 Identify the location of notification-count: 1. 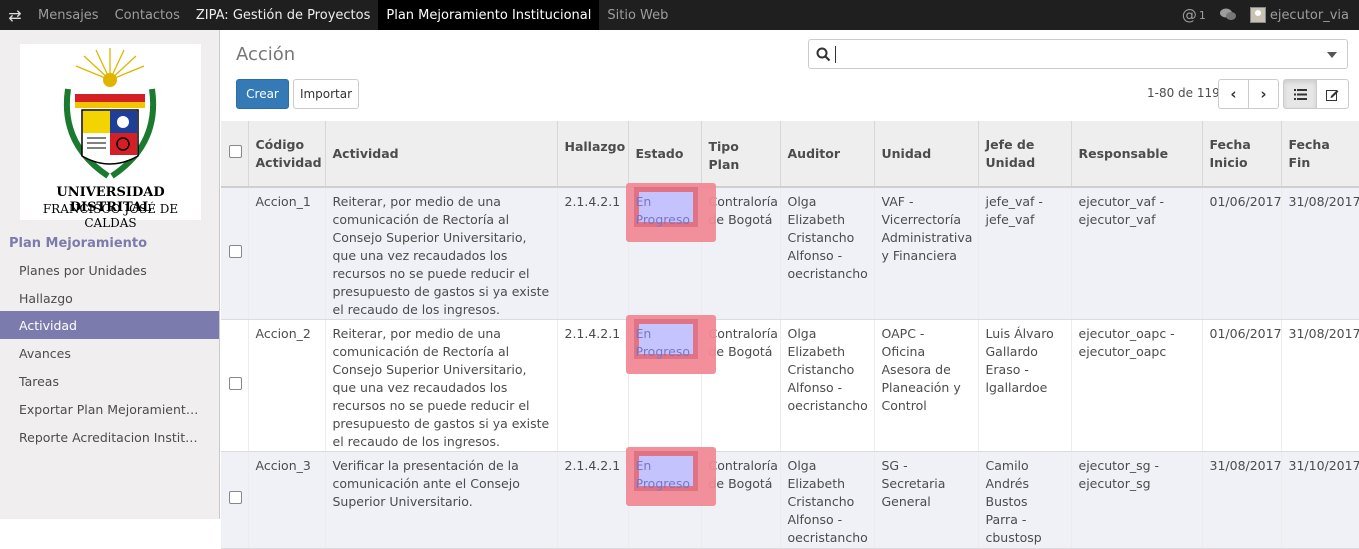
(1202, 15).